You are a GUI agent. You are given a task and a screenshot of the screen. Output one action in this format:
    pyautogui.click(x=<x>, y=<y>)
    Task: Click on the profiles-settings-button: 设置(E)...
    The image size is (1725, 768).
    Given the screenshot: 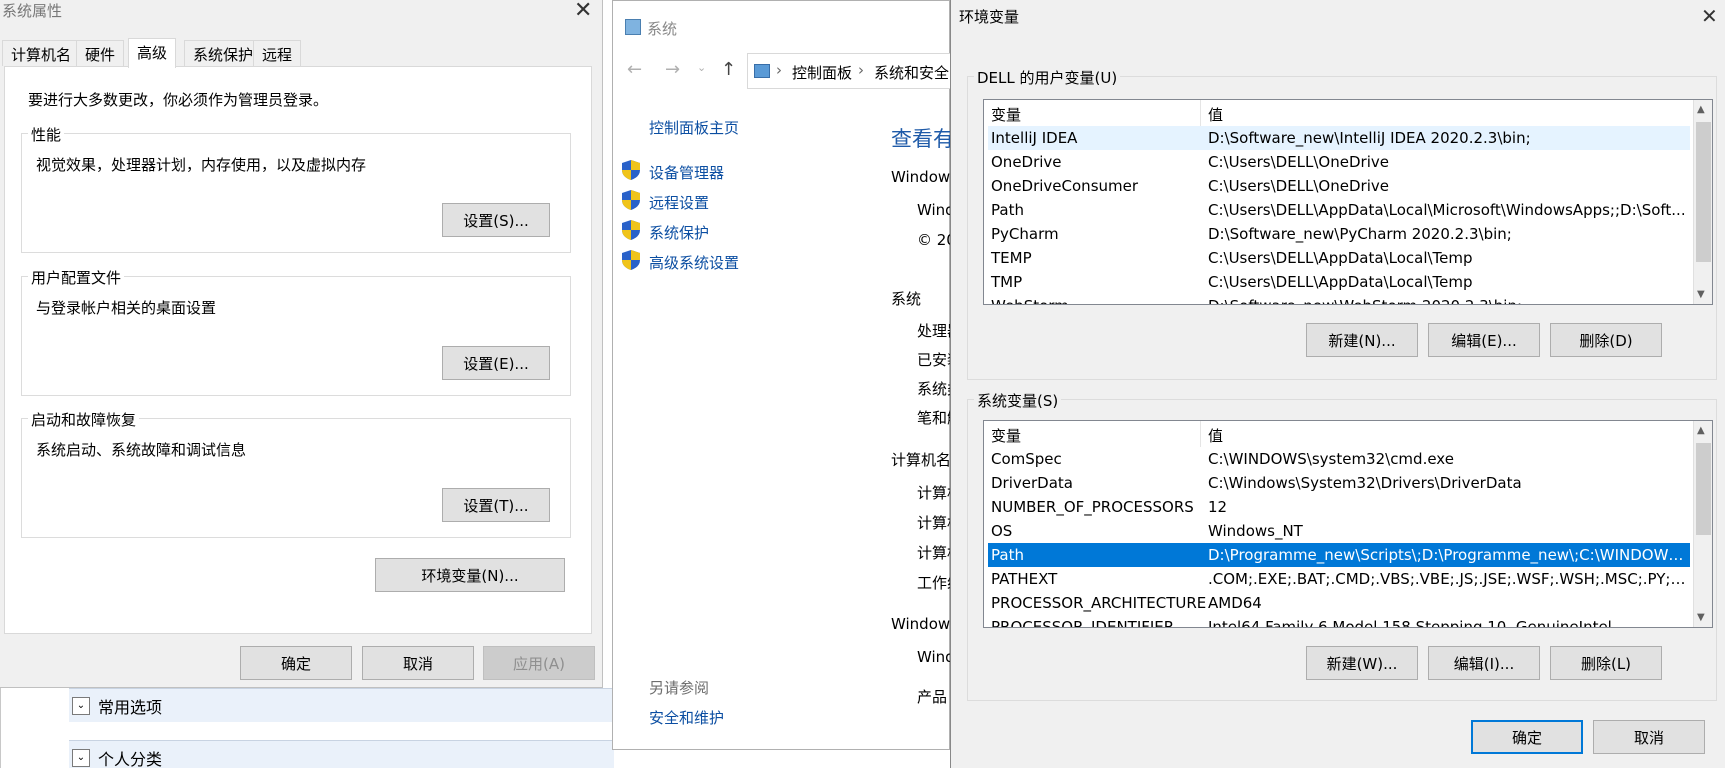 What is the action you would take?
    pyautogui.click(x=496, y=363)
    